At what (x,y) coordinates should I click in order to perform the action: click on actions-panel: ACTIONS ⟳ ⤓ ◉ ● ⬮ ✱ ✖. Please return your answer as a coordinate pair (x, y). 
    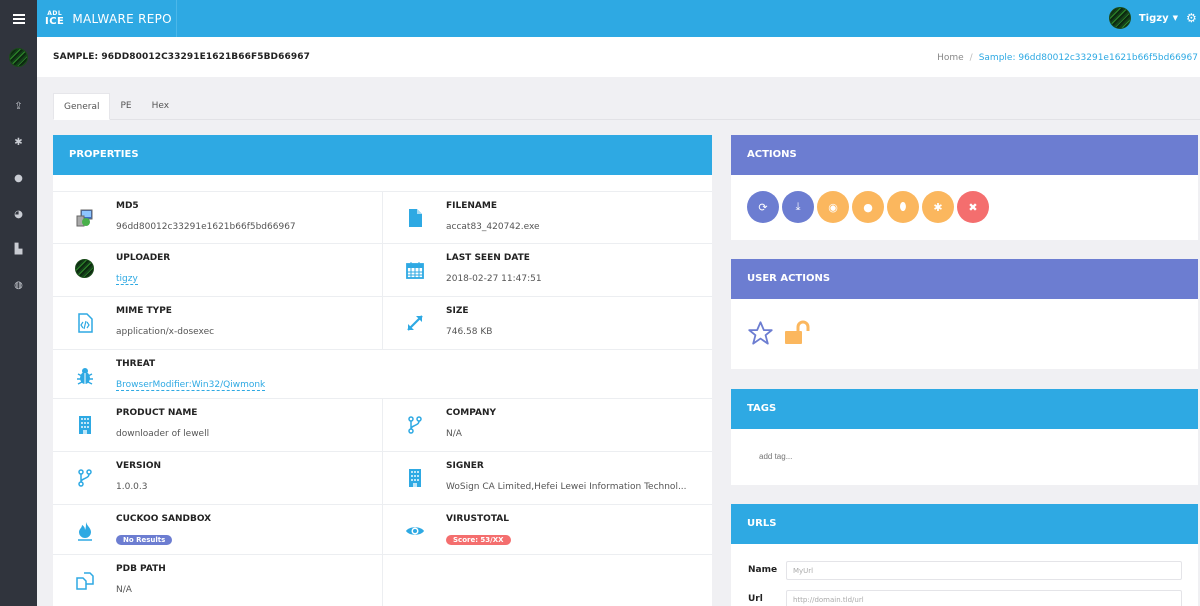
    Looking at the image, I should click on (964, 187).